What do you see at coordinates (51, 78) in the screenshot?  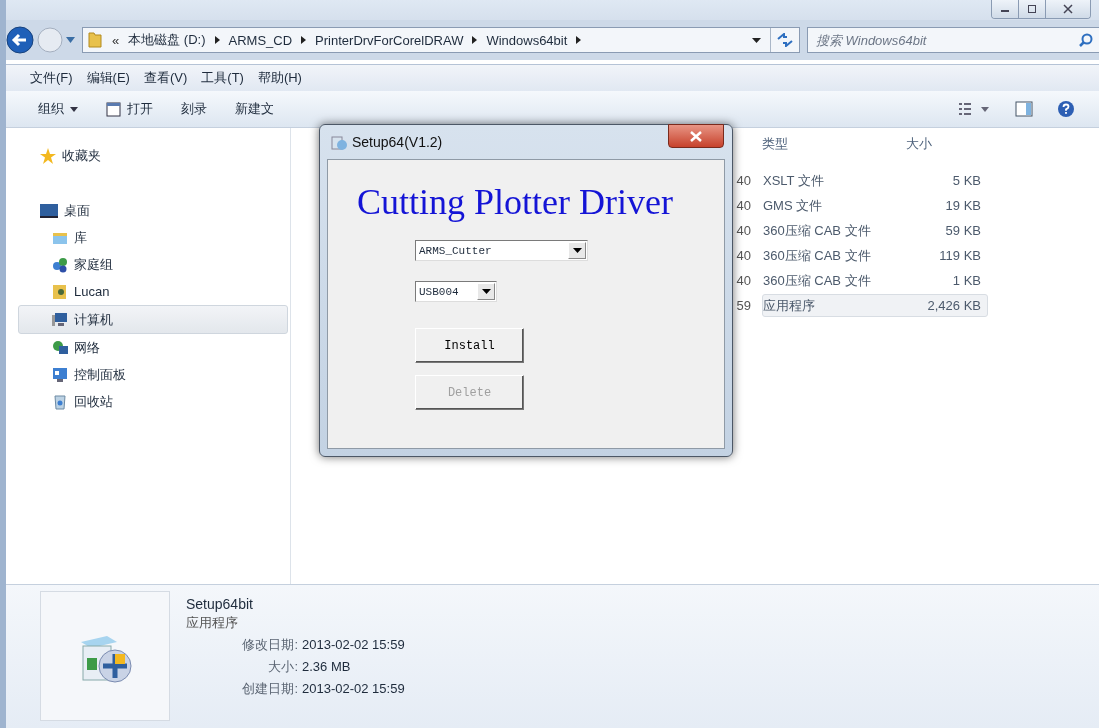 I see `menu-item: 文件(F)` at bounding box center [51, 78].